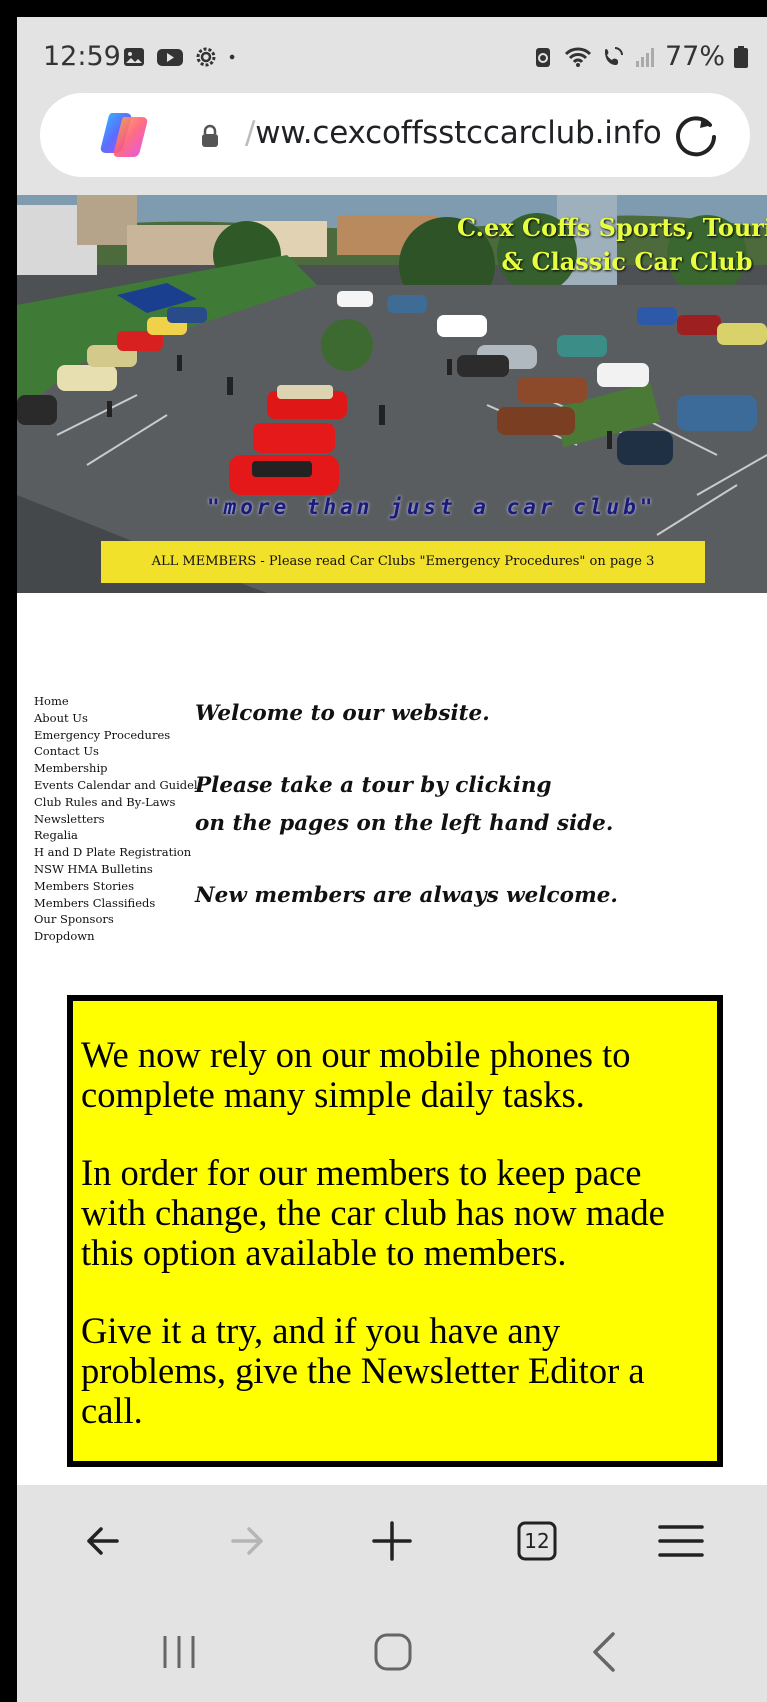 The image size is (767, 1702). Describe the element at coordinates (117, 785) in the screenshot. I see `sidebar-item-events-calendar: Events Calendar and Guideli` at that location.